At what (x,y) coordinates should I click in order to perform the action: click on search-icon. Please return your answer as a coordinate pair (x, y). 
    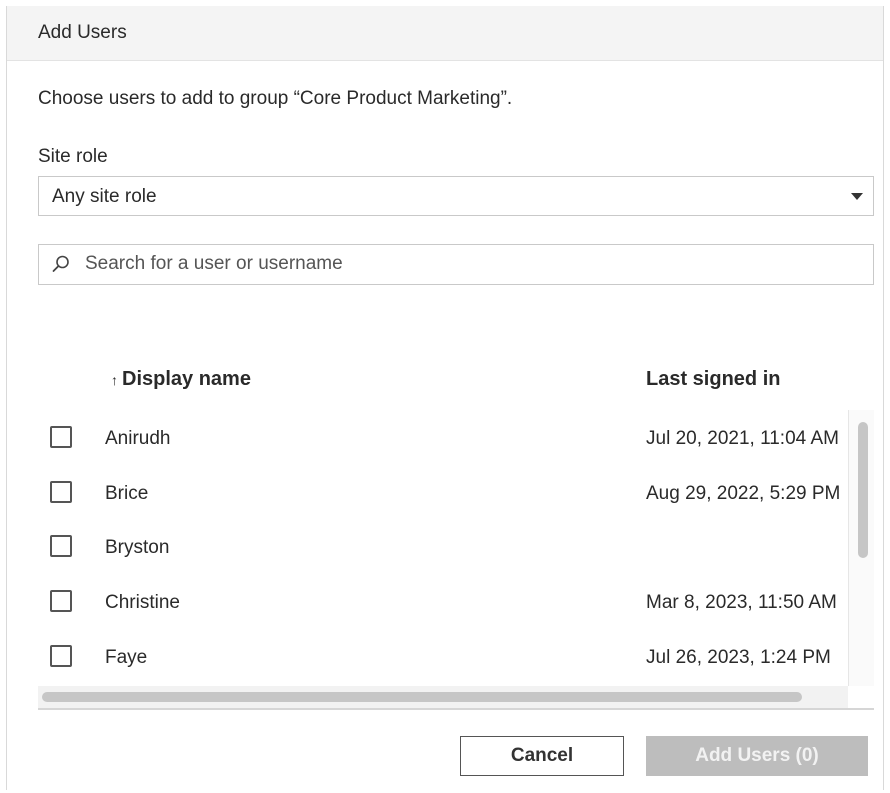
    Looking at the image, I should click on (60, 263).